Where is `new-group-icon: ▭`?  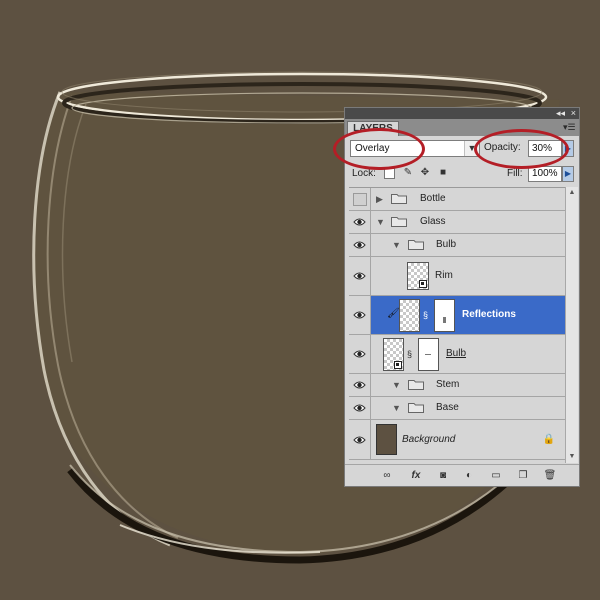 new-group-icon: ▭ is located at coordinates (496, 476).